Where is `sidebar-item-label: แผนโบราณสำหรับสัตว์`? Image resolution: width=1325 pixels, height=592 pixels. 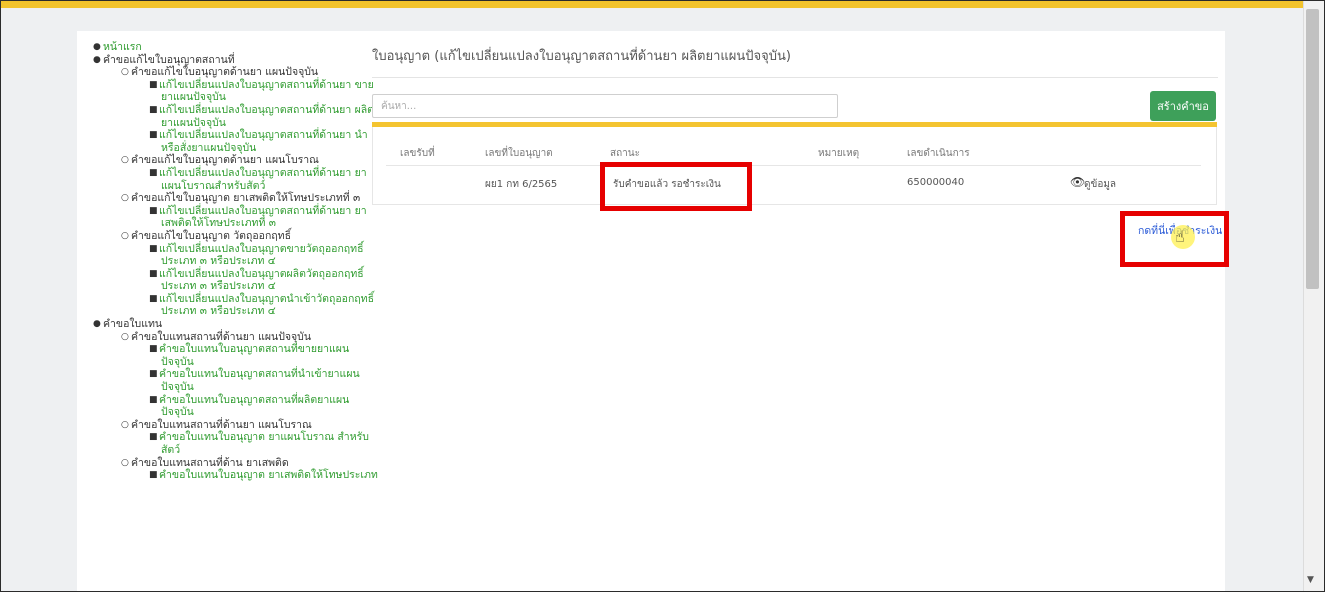 sidebar-item-label: แผนโบราณสำหรับสัตว์ is located at coordinates (213, 186).